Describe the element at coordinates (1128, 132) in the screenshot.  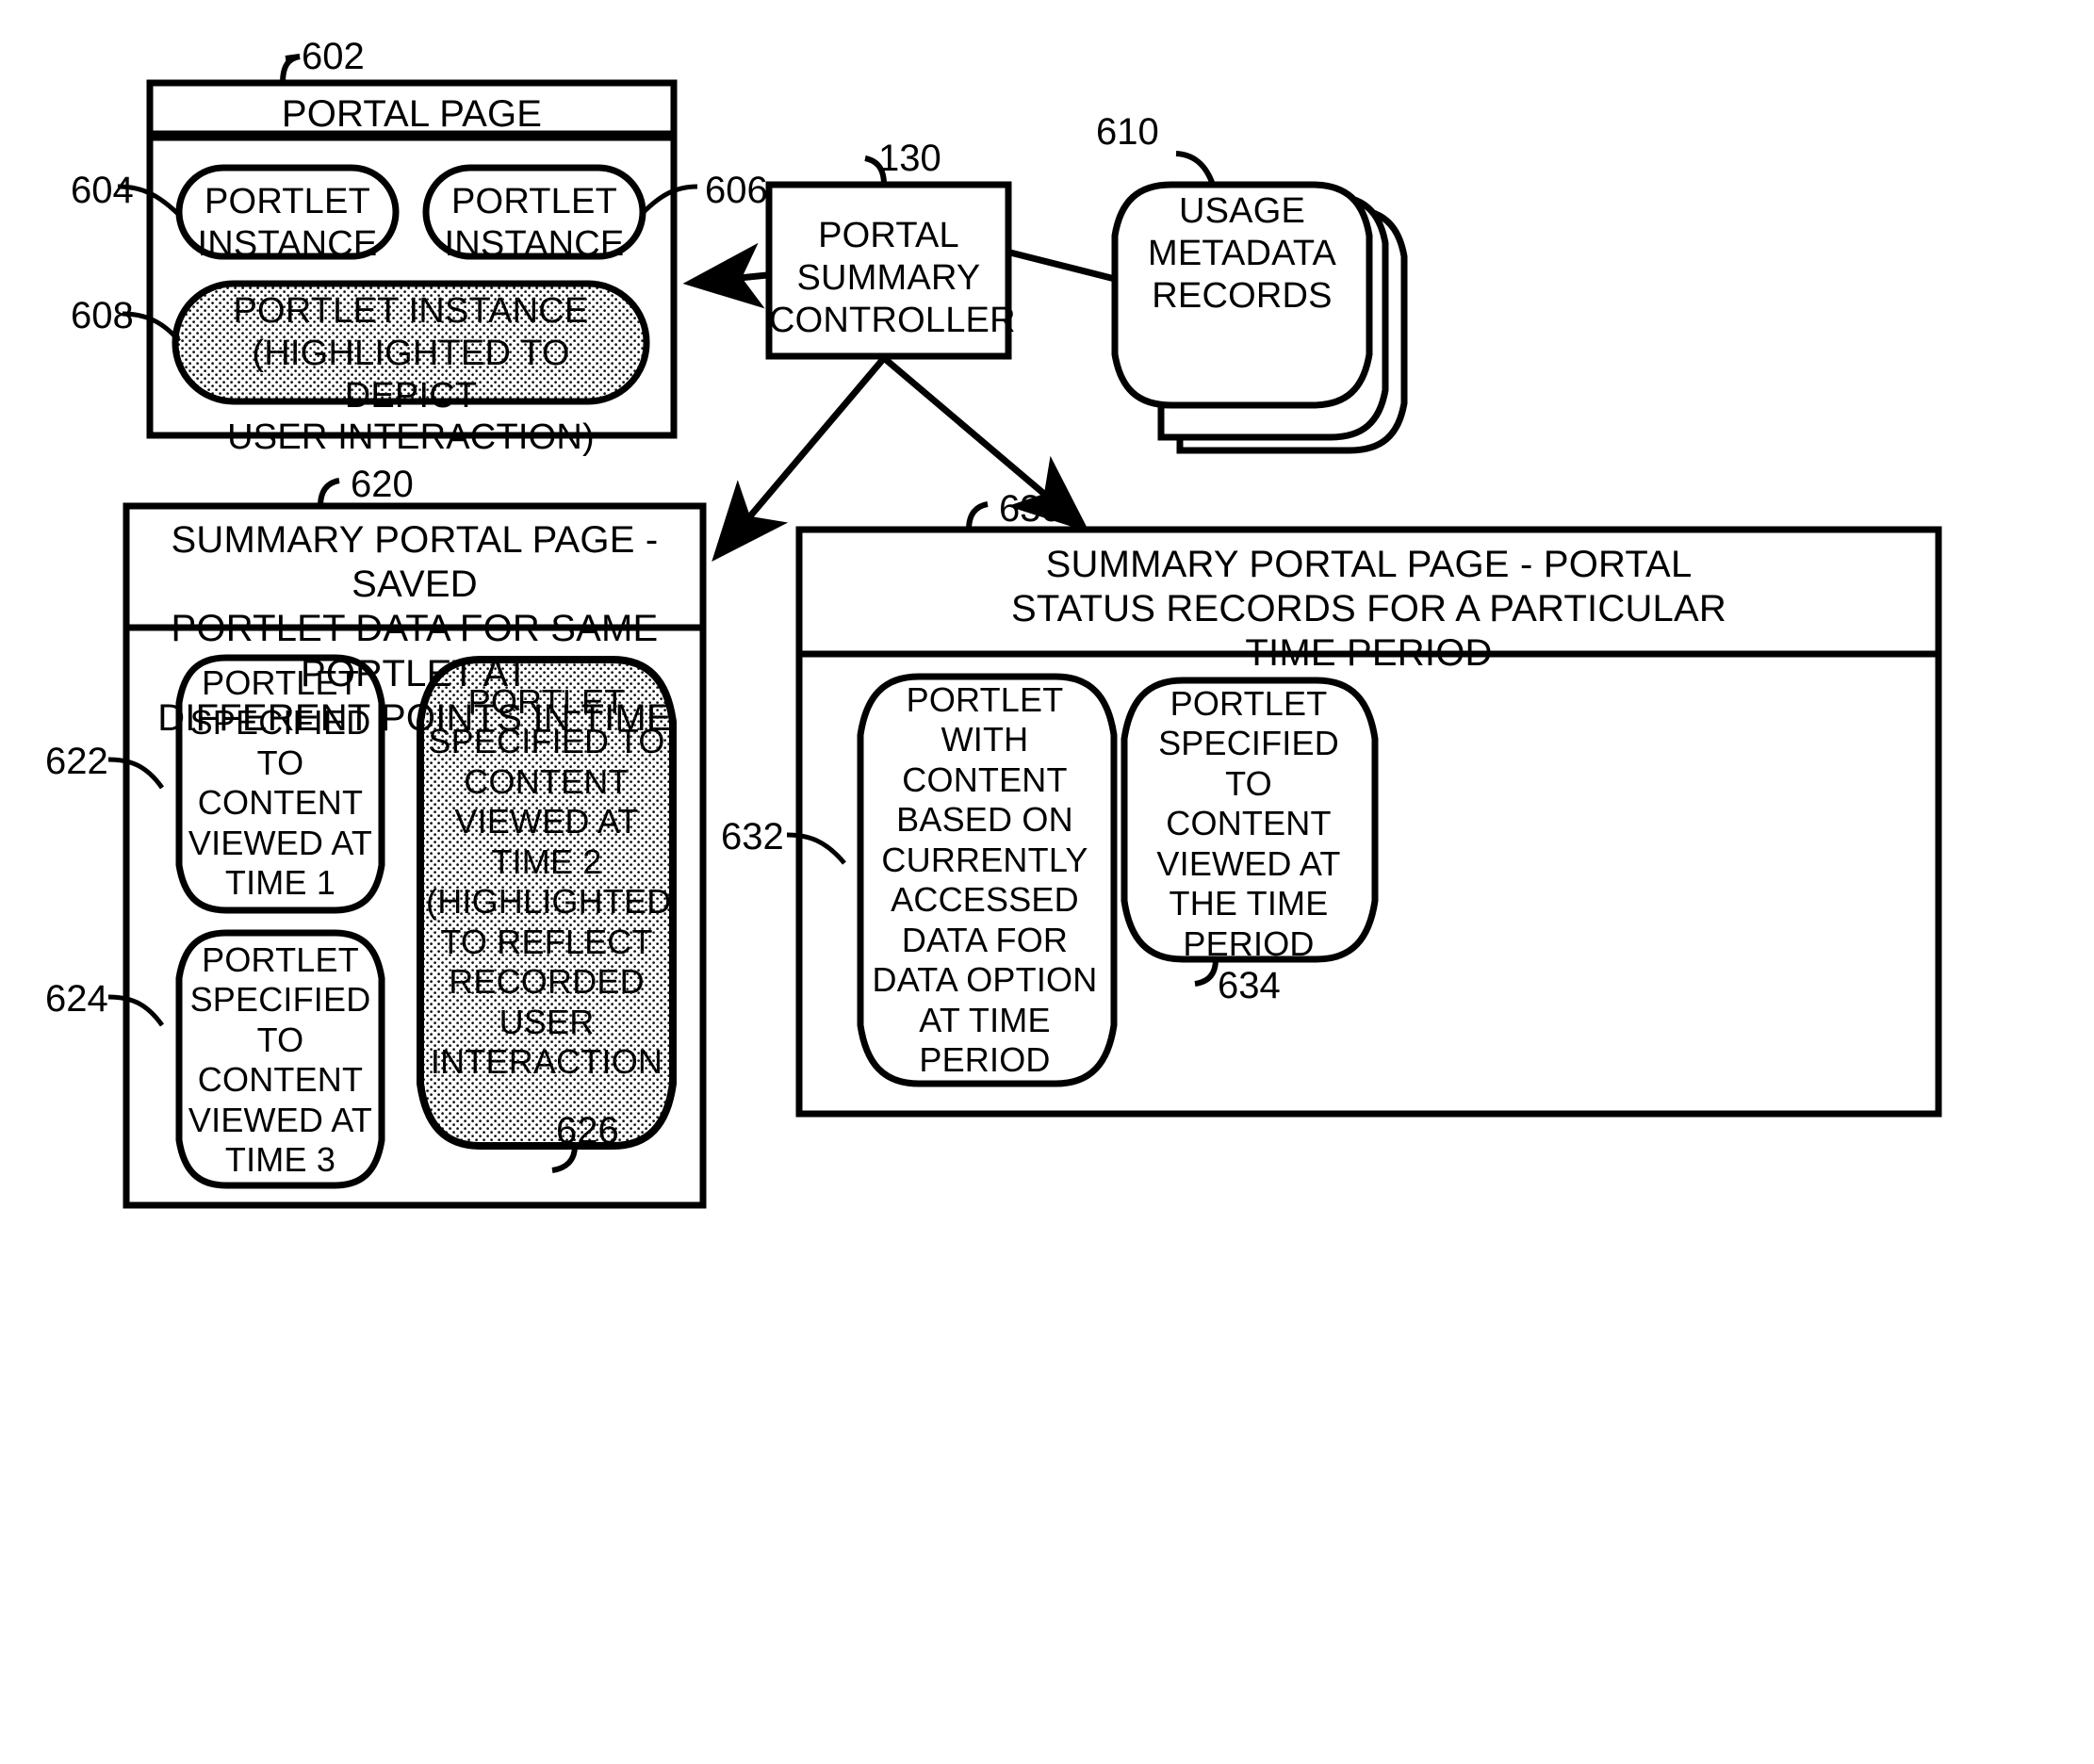
I see `ref-610: 610` at that location.